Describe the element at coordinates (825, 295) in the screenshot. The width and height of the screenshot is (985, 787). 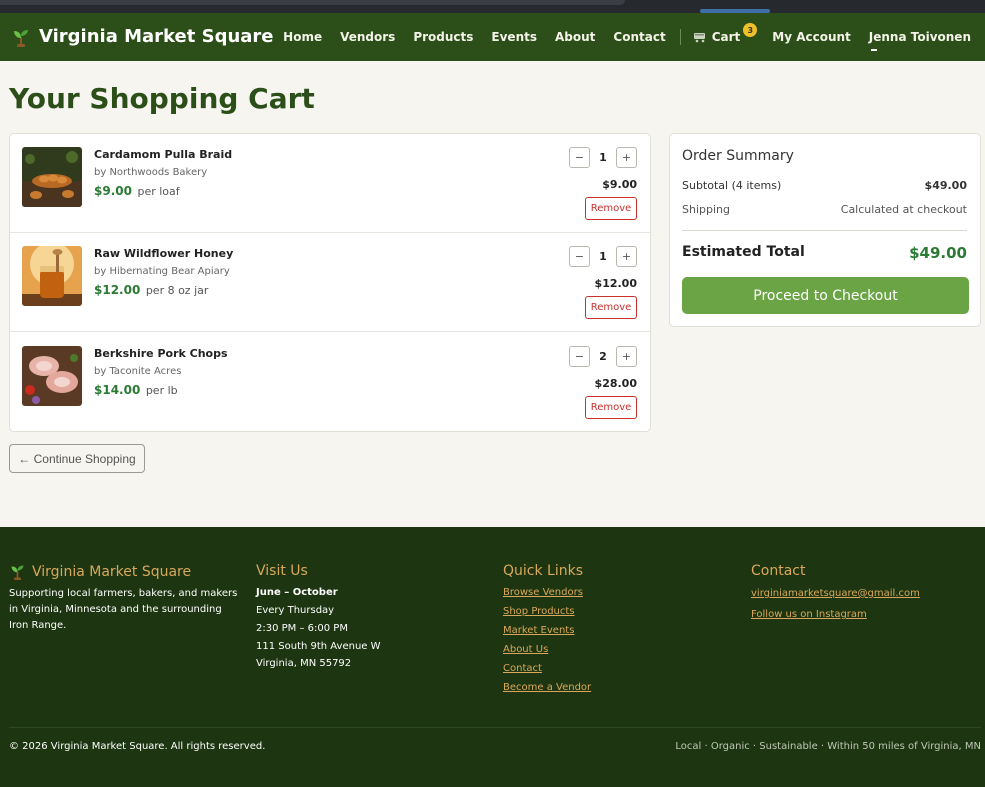
I see `proceed-to-checkout-button: Proceed to Checkout` at that location.